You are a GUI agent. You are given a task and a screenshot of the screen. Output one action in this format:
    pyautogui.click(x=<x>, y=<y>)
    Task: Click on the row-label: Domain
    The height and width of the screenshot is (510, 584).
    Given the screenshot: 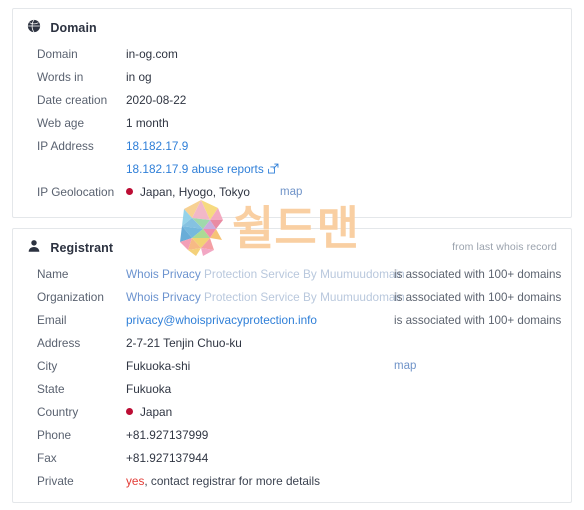 What is the action you would take?
    pyautogui.click(x=57, y=54)
    